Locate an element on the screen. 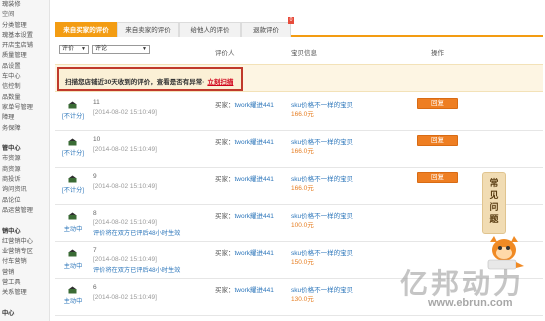  sidebar-item: 质量管理 is located at coordinates (24, 56).